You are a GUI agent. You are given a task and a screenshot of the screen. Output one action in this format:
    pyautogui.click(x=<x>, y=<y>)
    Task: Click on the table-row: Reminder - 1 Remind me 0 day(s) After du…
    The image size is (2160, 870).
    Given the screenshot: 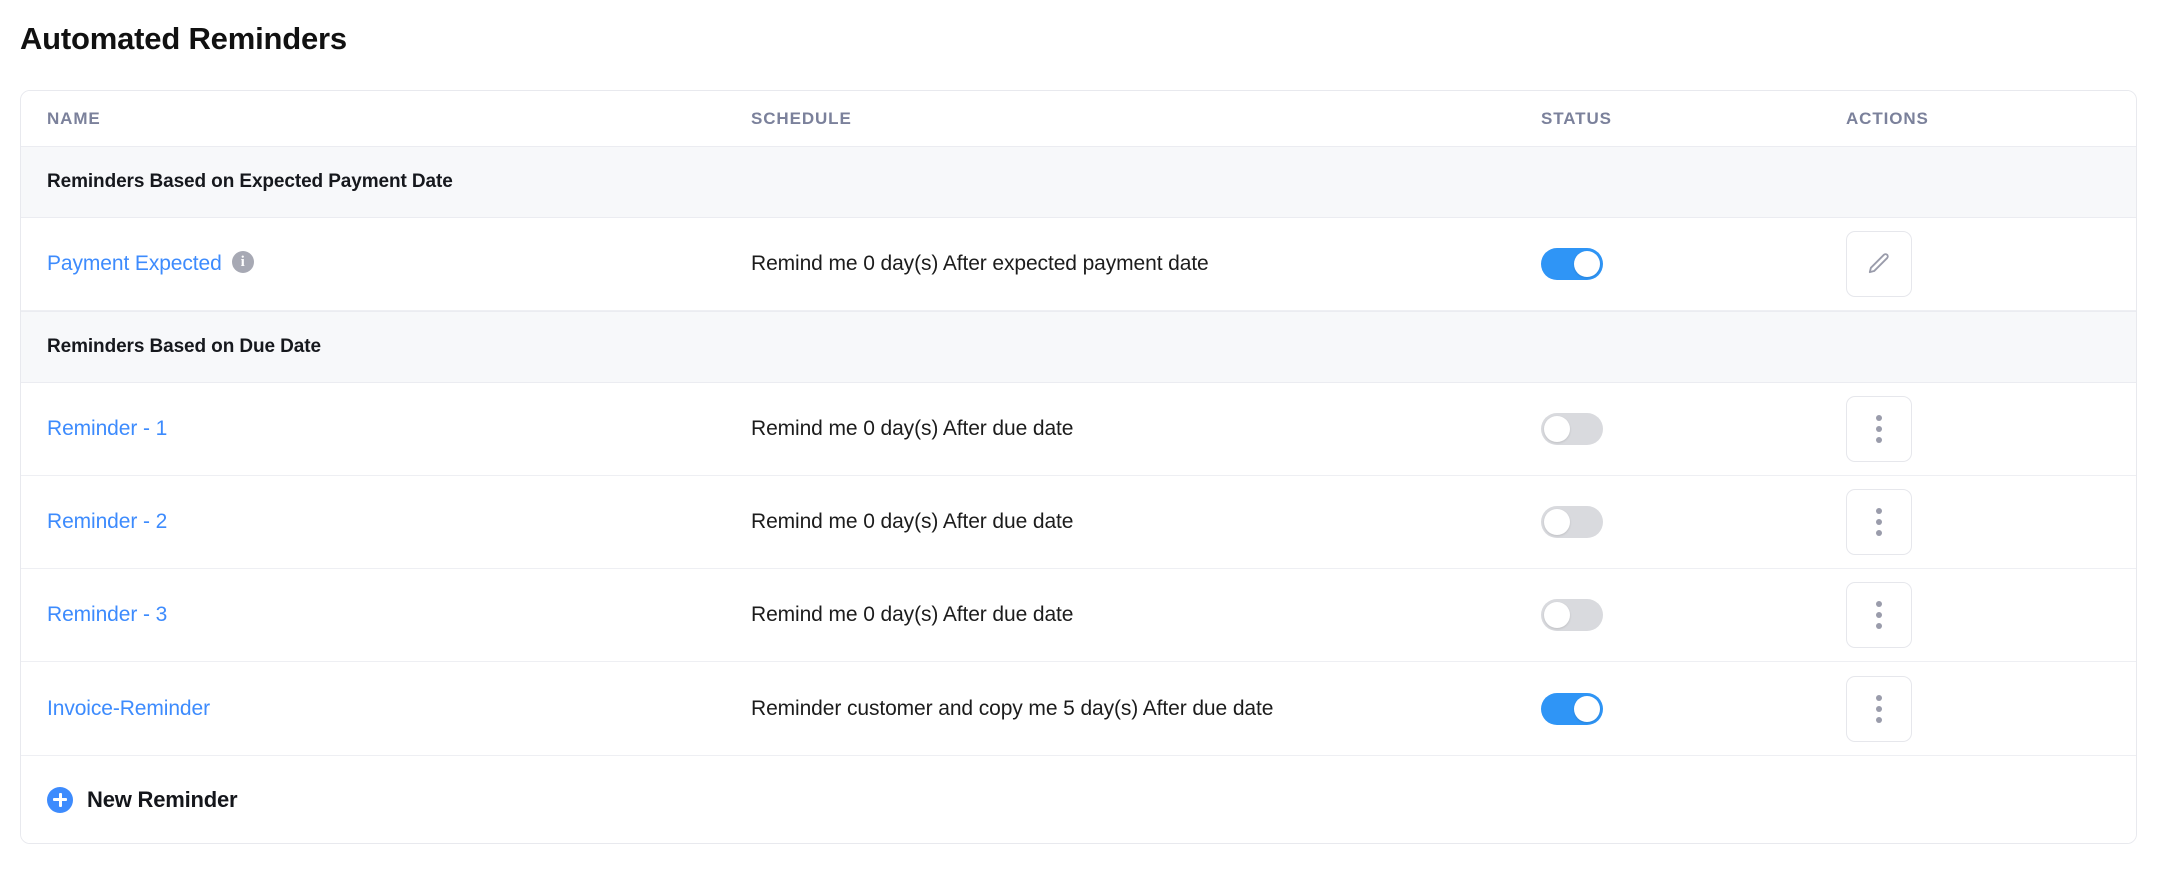 What is the action you would take?
    pyautogui.click(x=1078, y=429)
    